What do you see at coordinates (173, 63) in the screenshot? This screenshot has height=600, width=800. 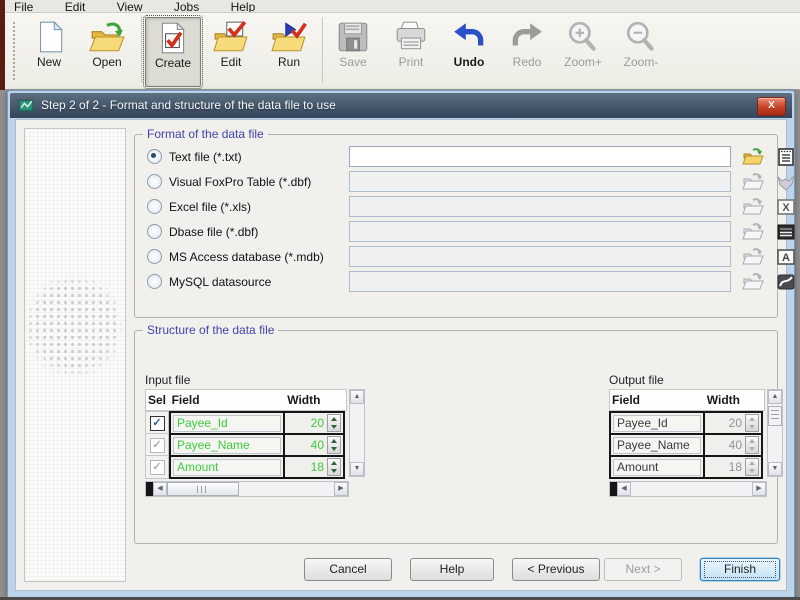 I see `create-label: Create` at bounding box center [173, 63].